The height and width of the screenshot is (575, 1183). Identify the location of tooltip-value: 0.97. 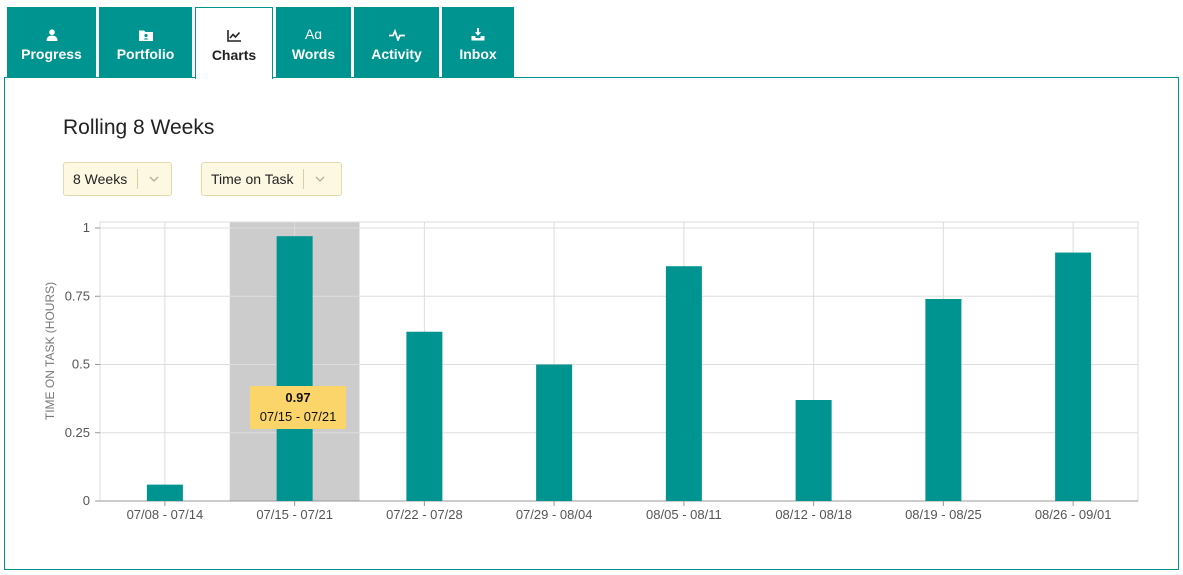
(298, 397).